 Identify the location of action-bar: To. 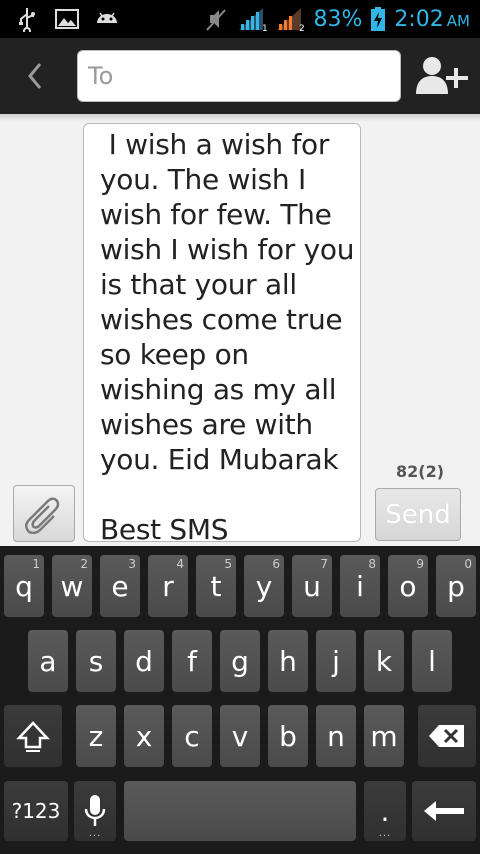
(240, 76).